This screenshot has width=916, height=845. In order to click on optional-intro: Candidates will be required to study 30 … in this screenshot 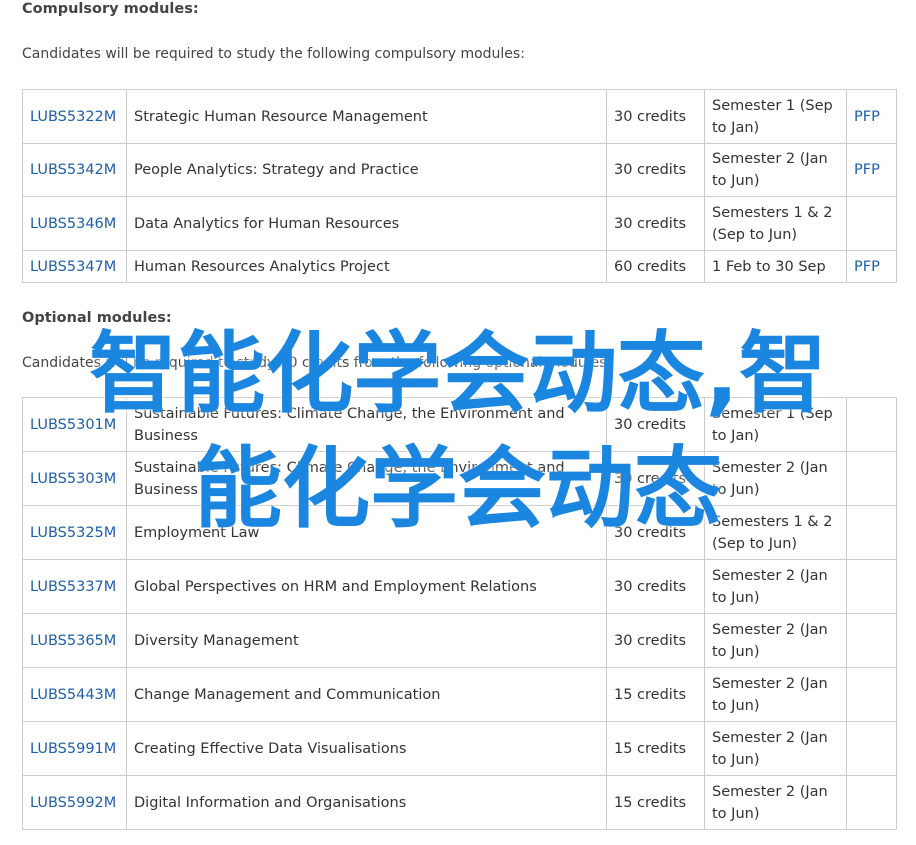, I will do `click(317, 363)`.